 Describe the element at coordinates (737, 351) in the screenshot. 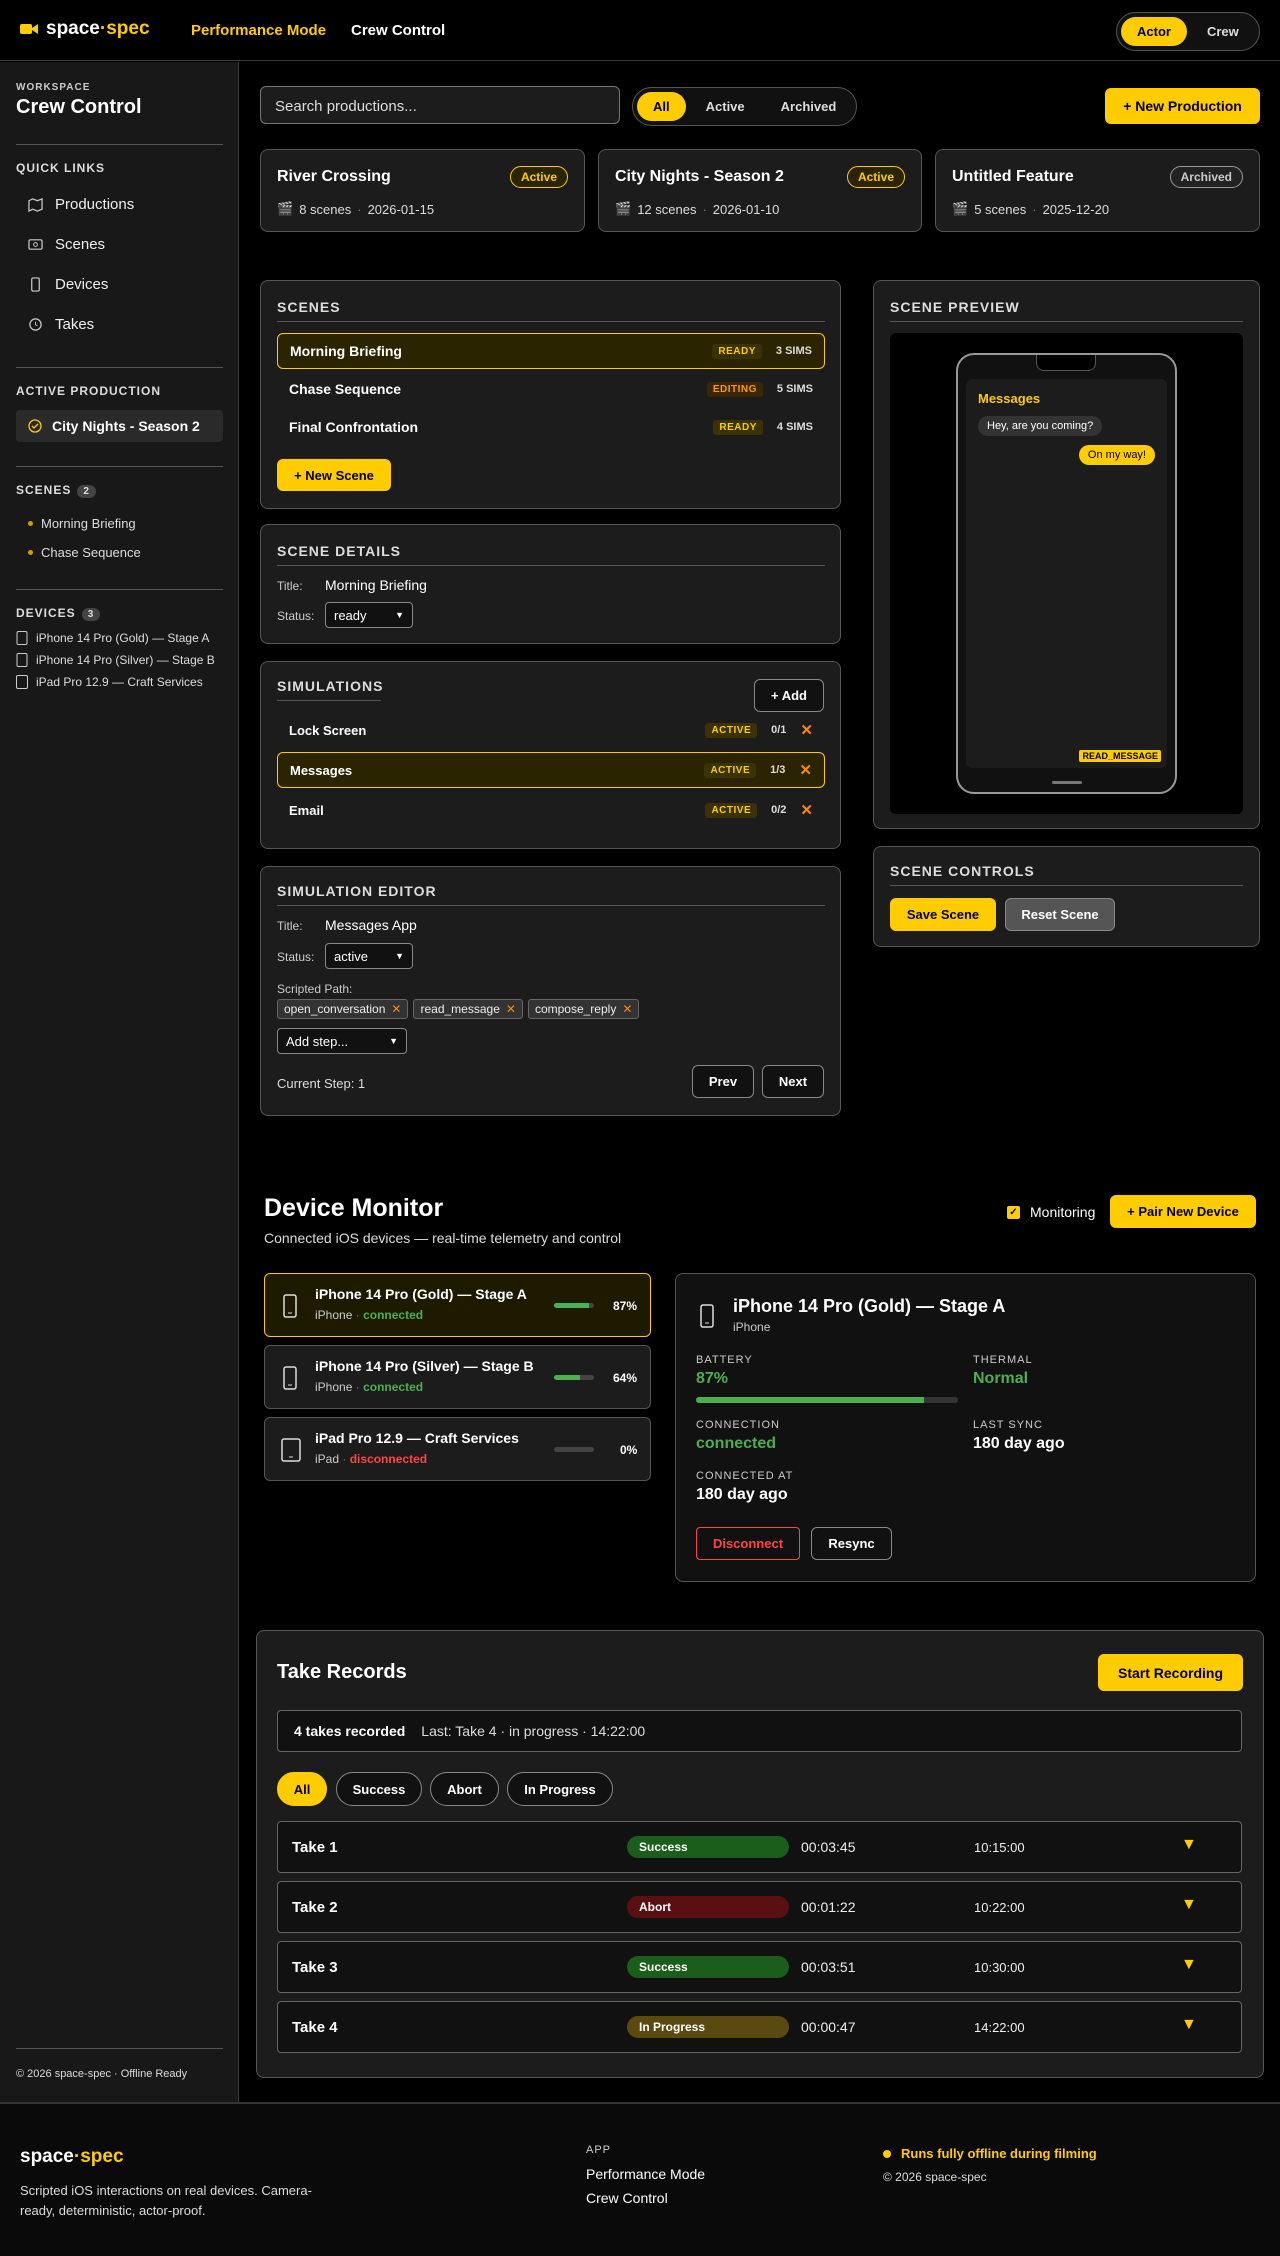

I see `scene-status-tag: READY` at that location.